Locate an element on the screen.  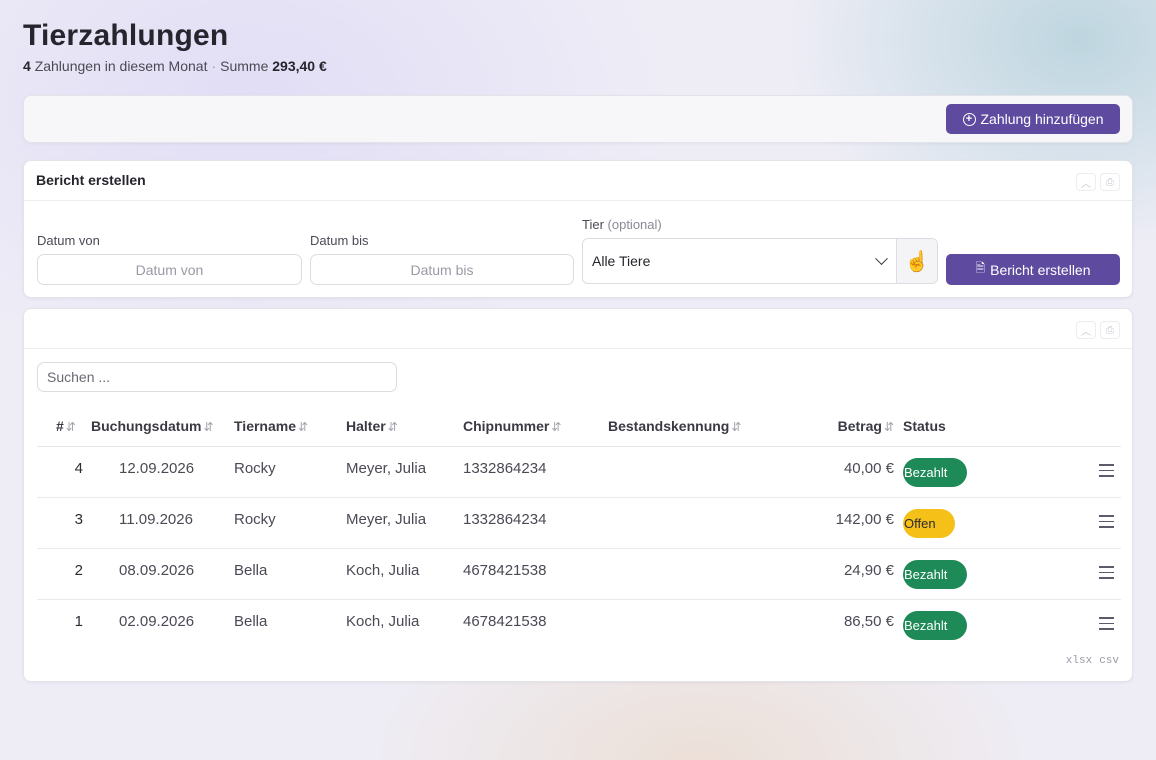
animal-select-value: Alle Tiere is located at coordinates (739, 261).